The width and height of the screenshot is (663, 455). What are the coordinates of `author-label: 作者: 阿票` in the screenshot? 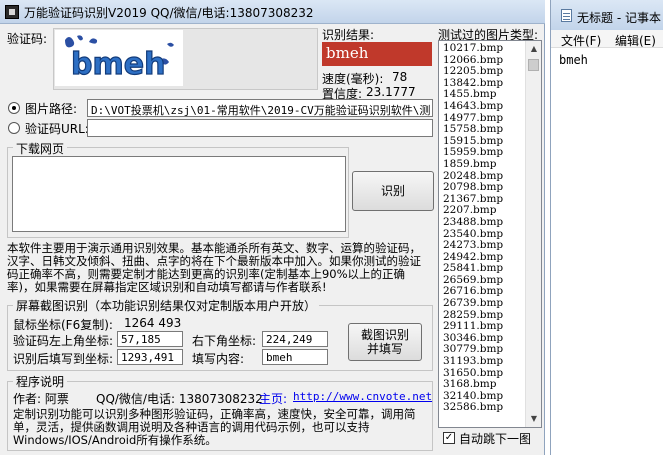 It's located at (41, 399).